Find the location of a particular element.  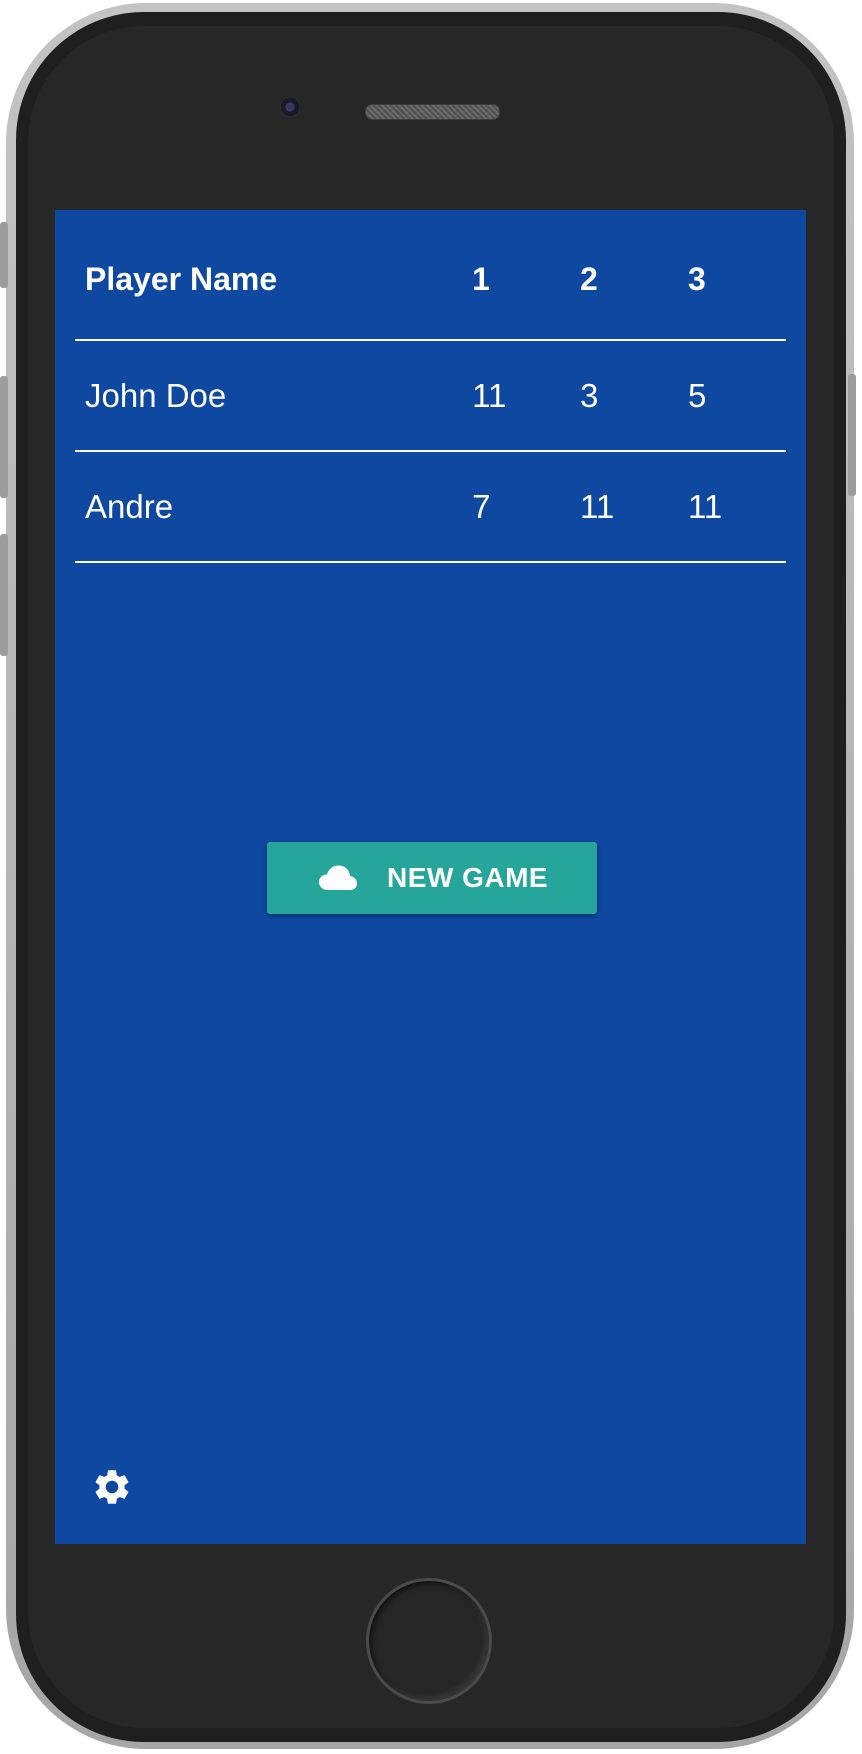

power-button is located at coordinates (852, 435).